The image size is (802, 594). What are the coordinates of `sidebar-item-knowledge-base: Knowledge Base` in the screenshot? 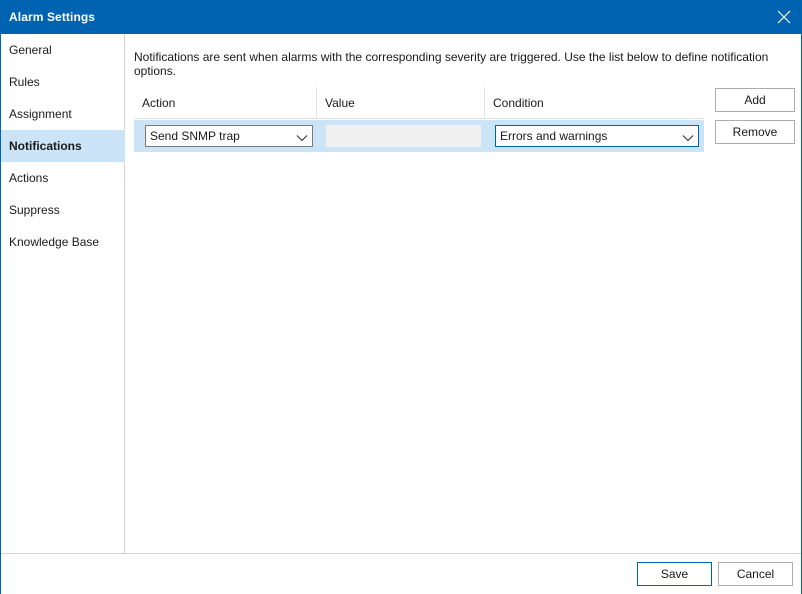 It's located at (63, 242).